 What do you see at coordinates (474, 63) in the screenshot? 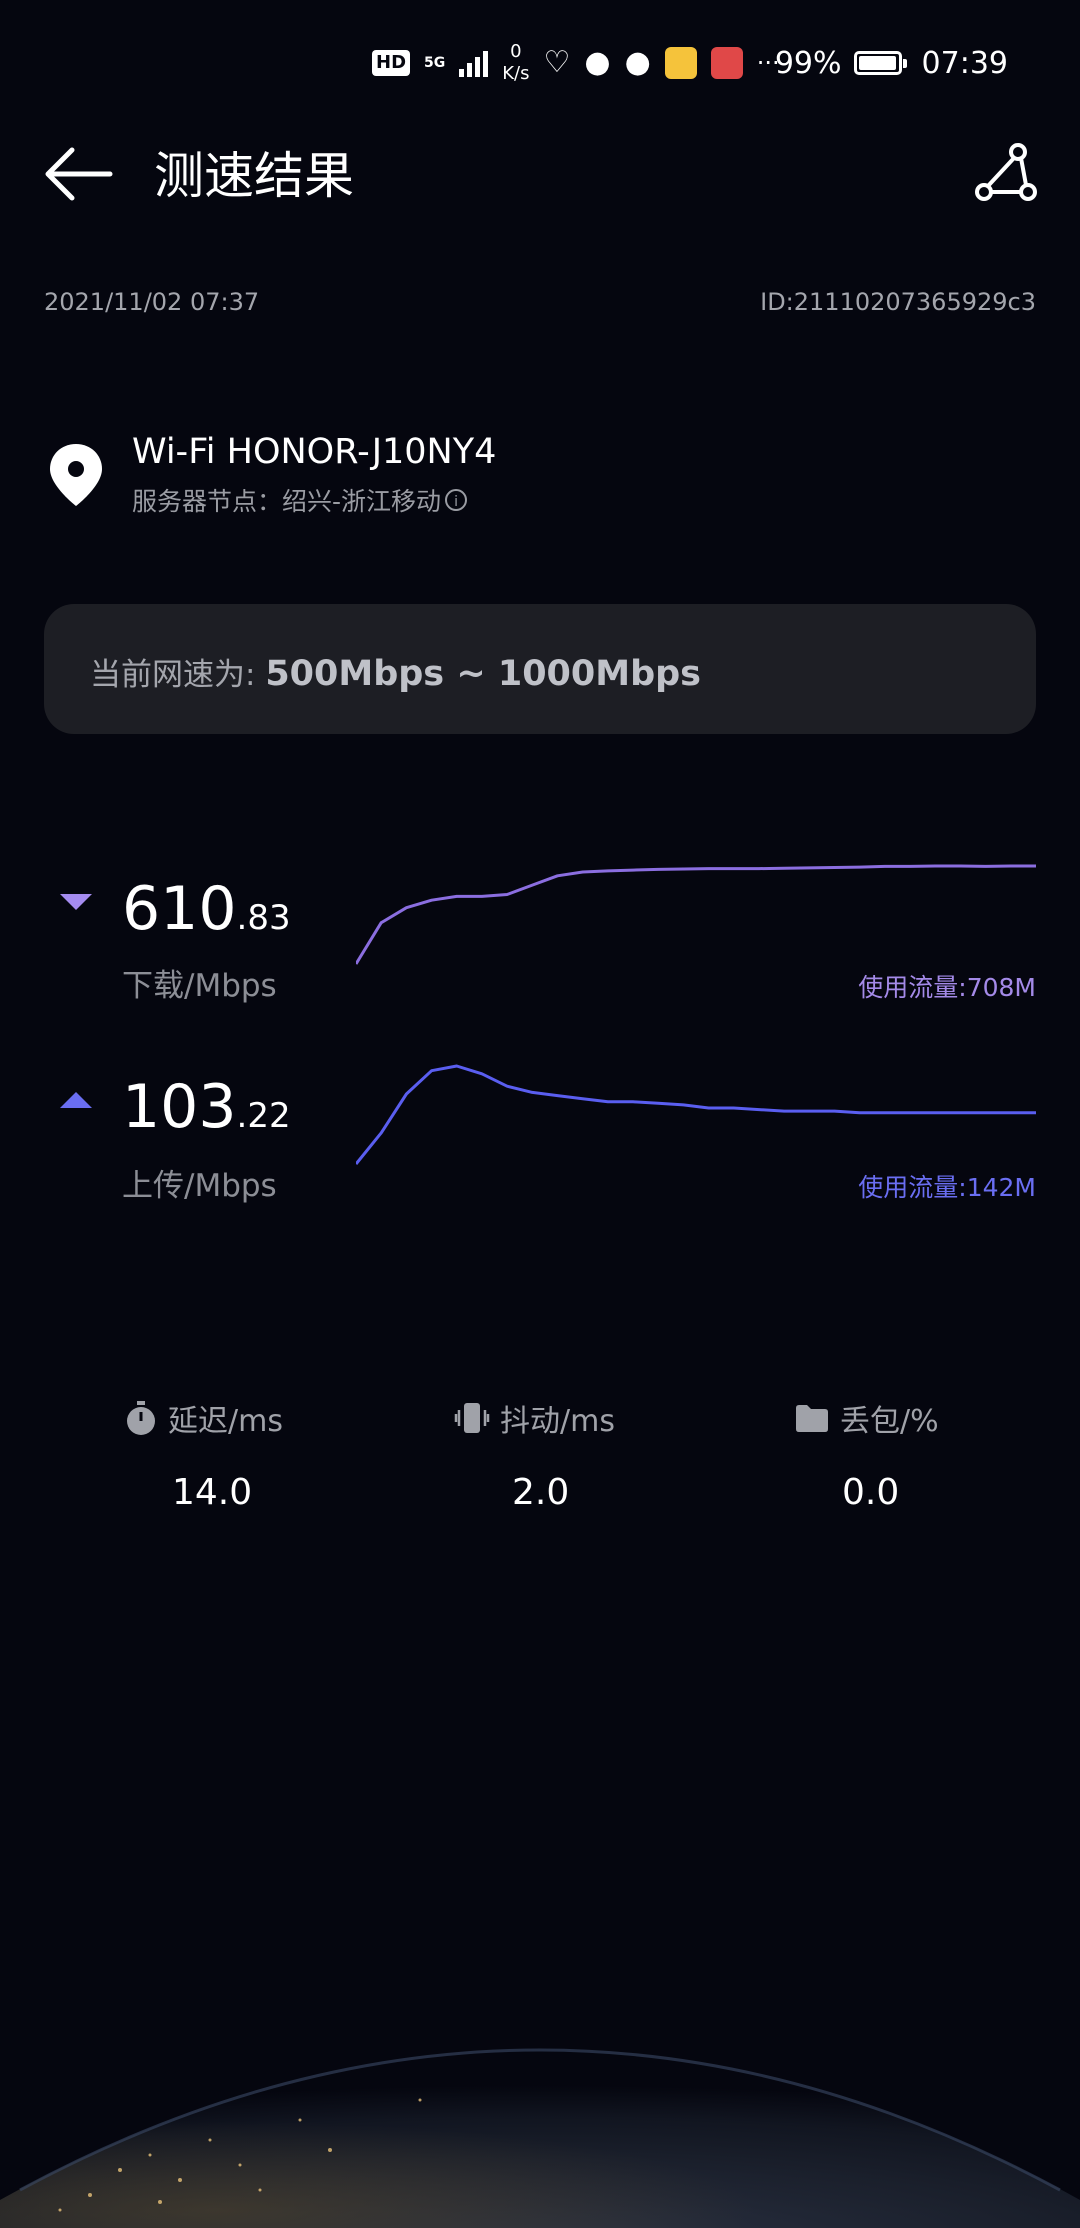
I see `signal-icon` at bounding box center [474, 63].